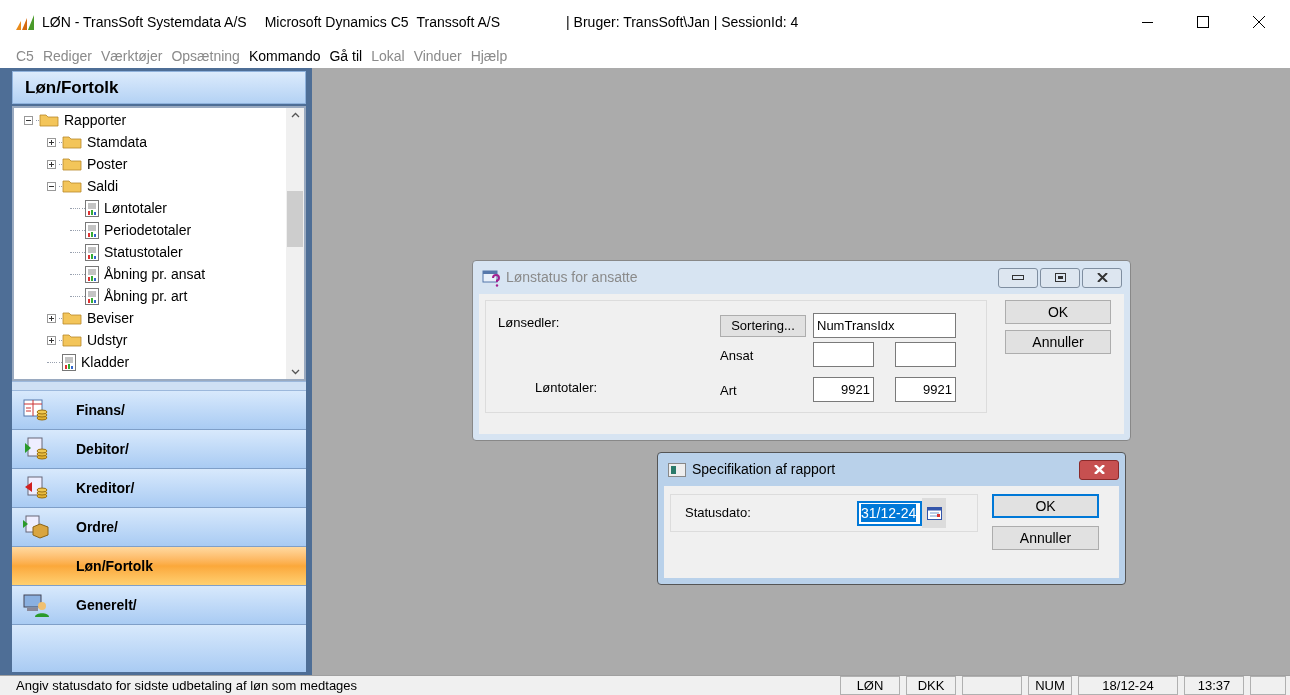 The height and width of the screenshot is (695, 1290). Describe the element at coordinates (764, 469) in the screenshot. I see `dialog-title: Specifikation af rapport` at that location.